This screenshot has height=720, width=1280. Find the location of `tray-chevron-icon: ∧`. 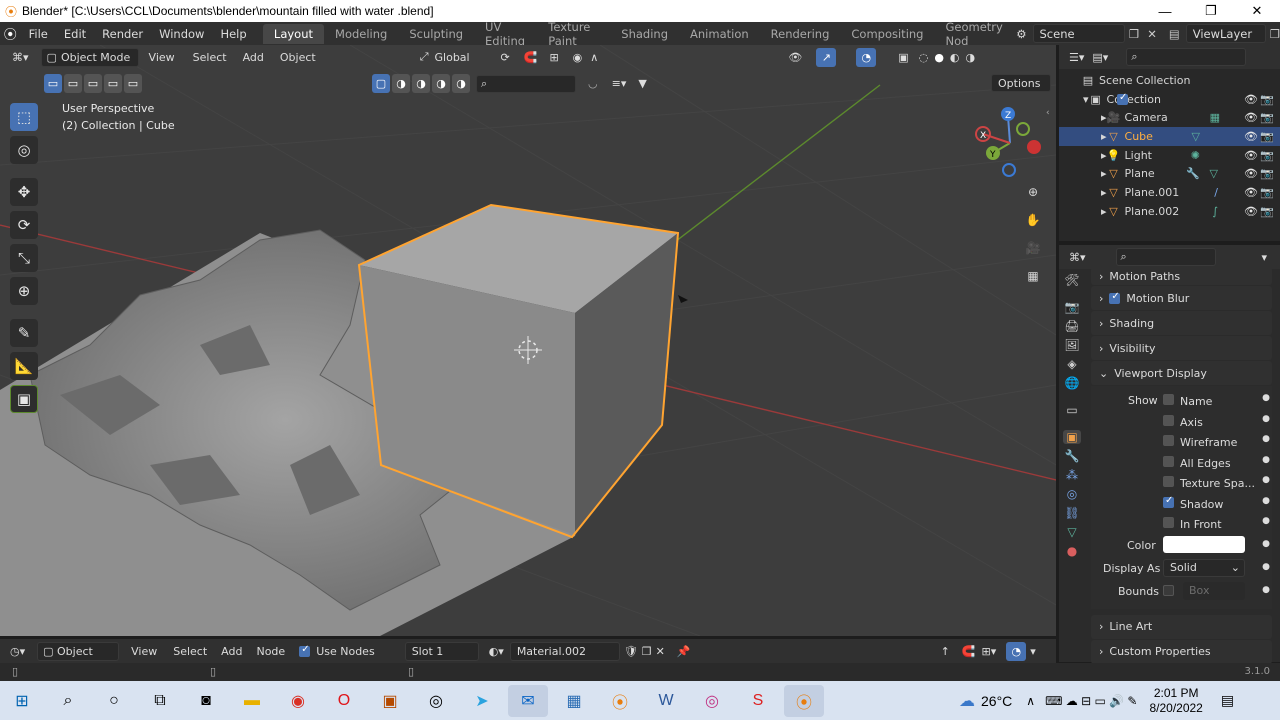

tray-chevron-icon: ∧ is located at coordinates (1030, 701).